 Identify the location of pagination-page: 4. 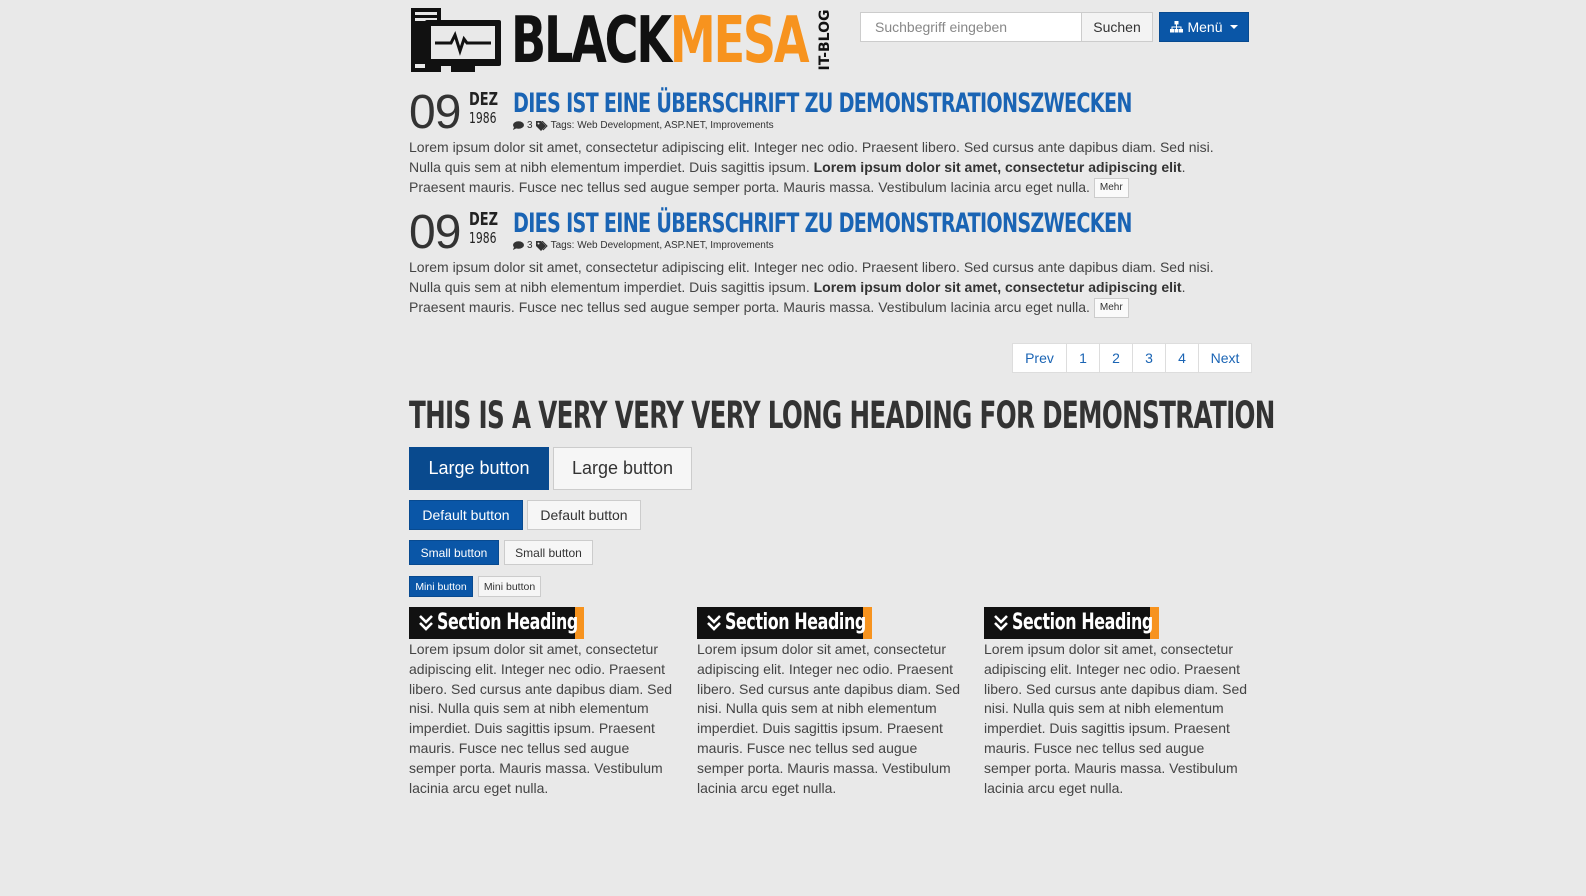
(1182, 358).